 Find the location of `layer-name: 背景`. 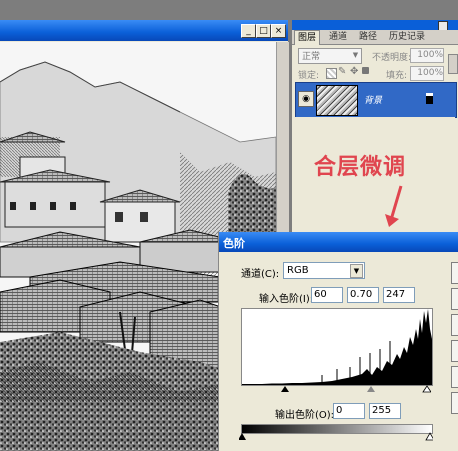

layer-name: 背景 is located at coordinates (373, 101).